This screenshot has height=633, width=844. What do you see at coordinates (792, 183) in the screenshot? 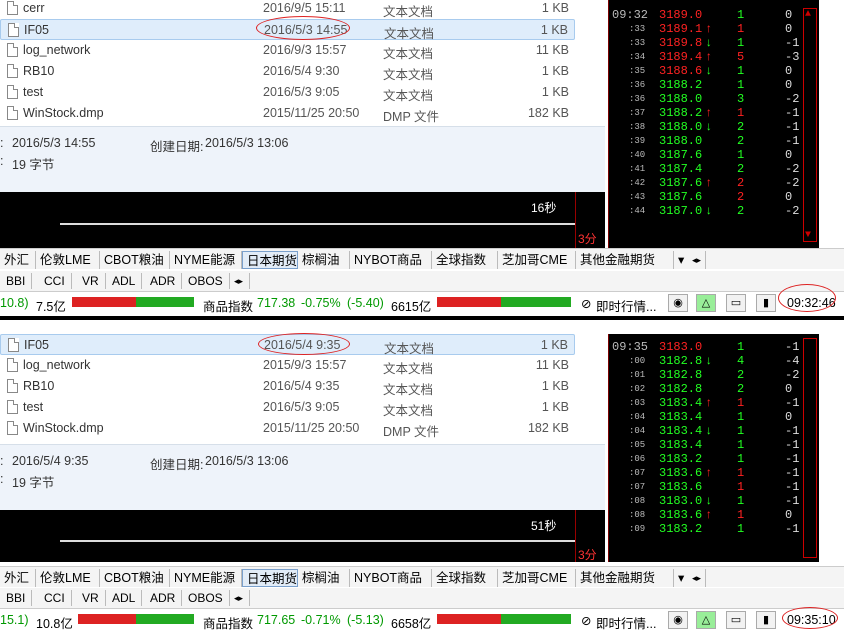
I see `tick-change: -2` at bounding box center [792, 183].